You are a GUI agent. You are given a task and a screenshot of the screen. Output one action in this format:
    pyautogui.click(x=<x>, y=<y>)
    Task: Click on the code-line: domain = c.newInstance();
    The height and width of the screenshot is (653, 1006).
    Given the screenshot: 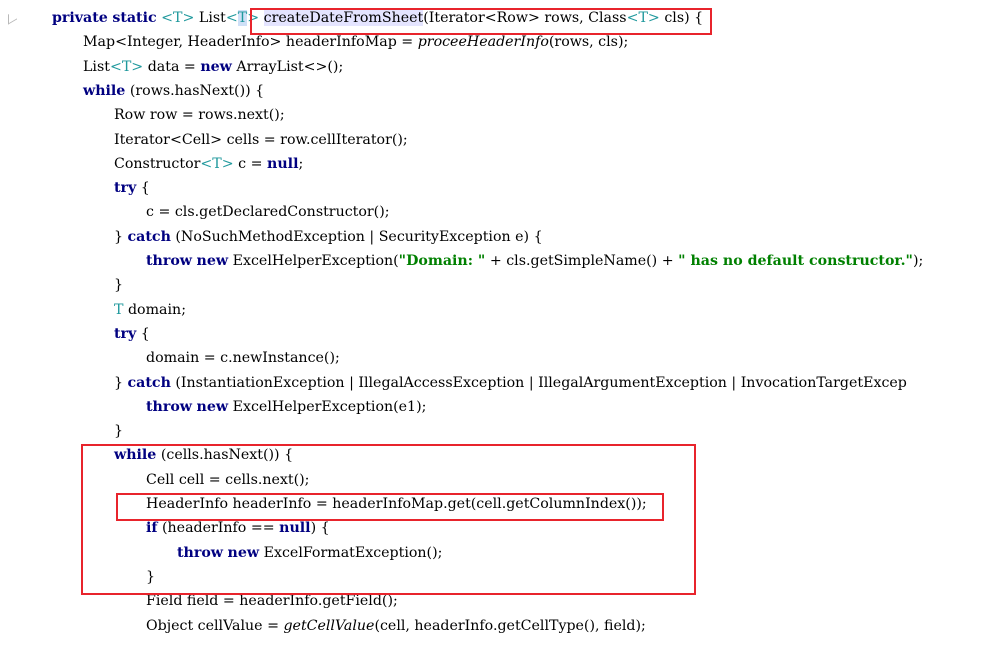 What is the action you would take?
    pyautogui.click(x=243, y=358)
    